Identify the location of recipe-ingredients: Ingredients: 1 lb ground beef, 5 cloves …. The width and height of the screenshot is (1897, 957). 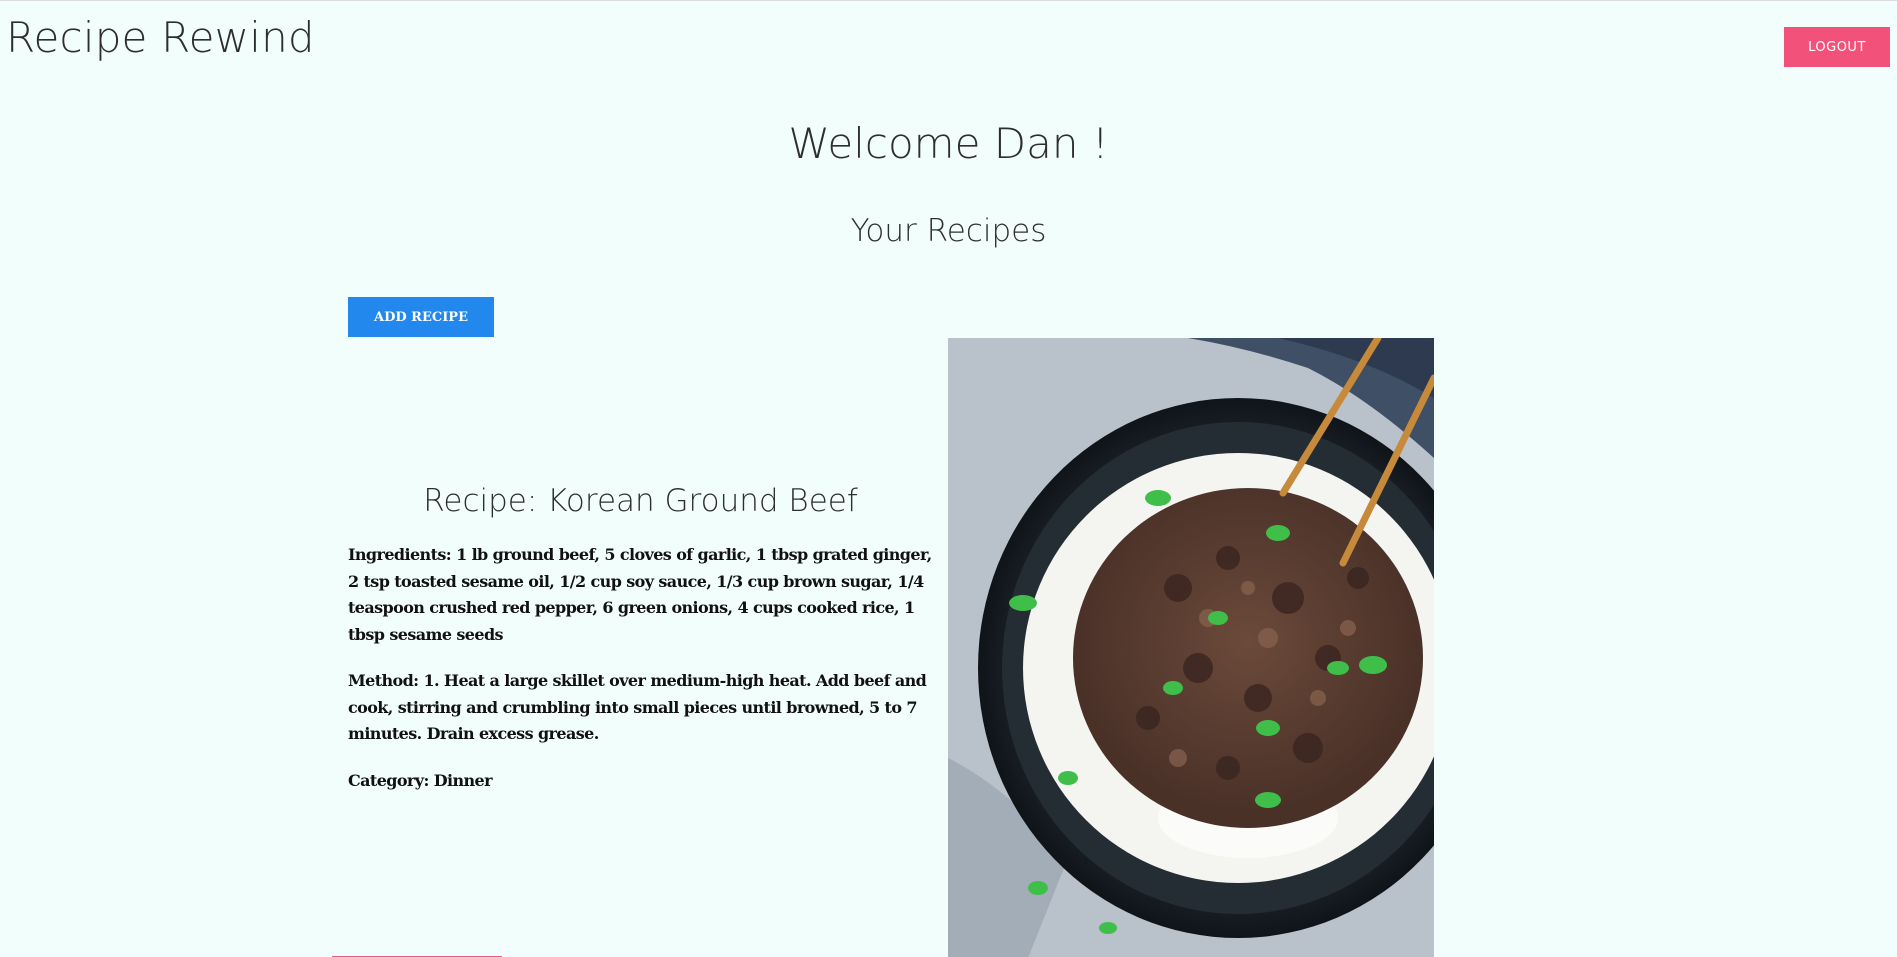
(640, 594).